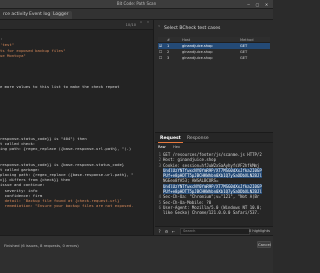  What do you see at coordinates (173, 231) in the screenshot?
I see `back-icon: ←` at bounding box center [173, 231].